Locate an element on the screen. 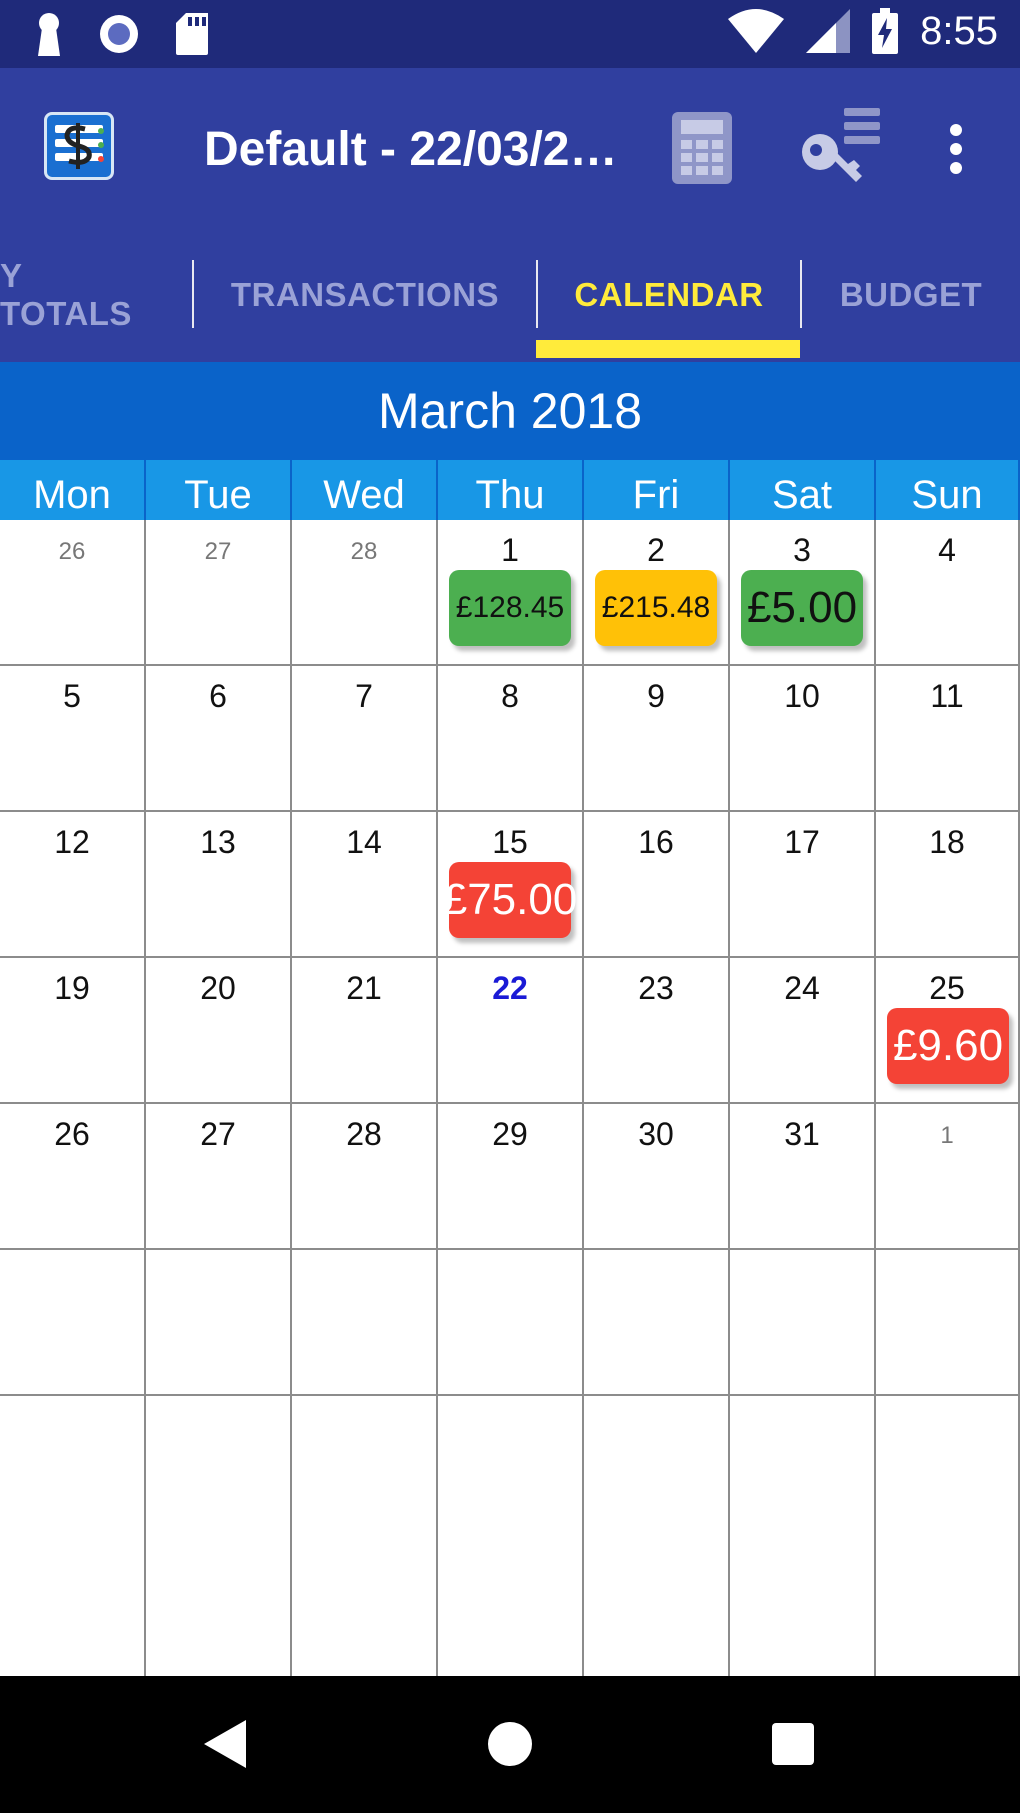 The width and height of the screenshot is (1020, 1813). day-number: 9 is located at coordinates (656, 696).